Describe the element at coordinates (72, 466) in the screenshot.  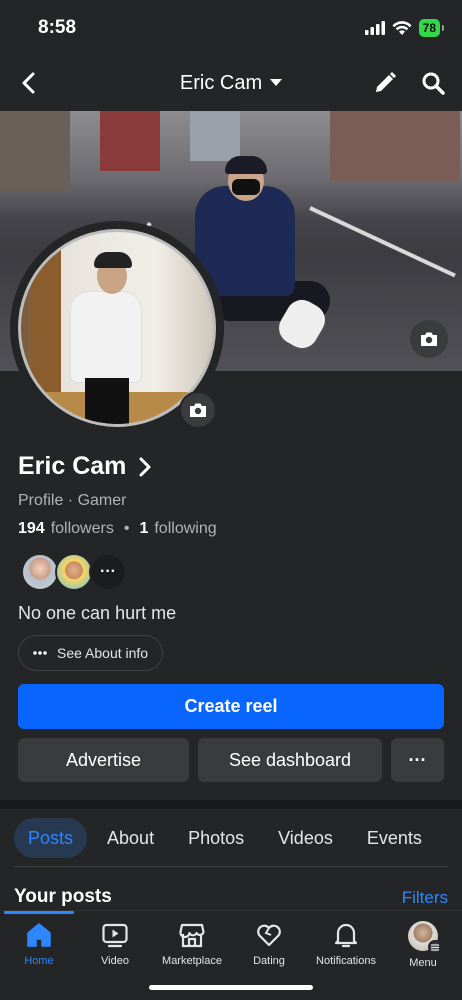
I see `profile-name: Eric Cam` at that location.